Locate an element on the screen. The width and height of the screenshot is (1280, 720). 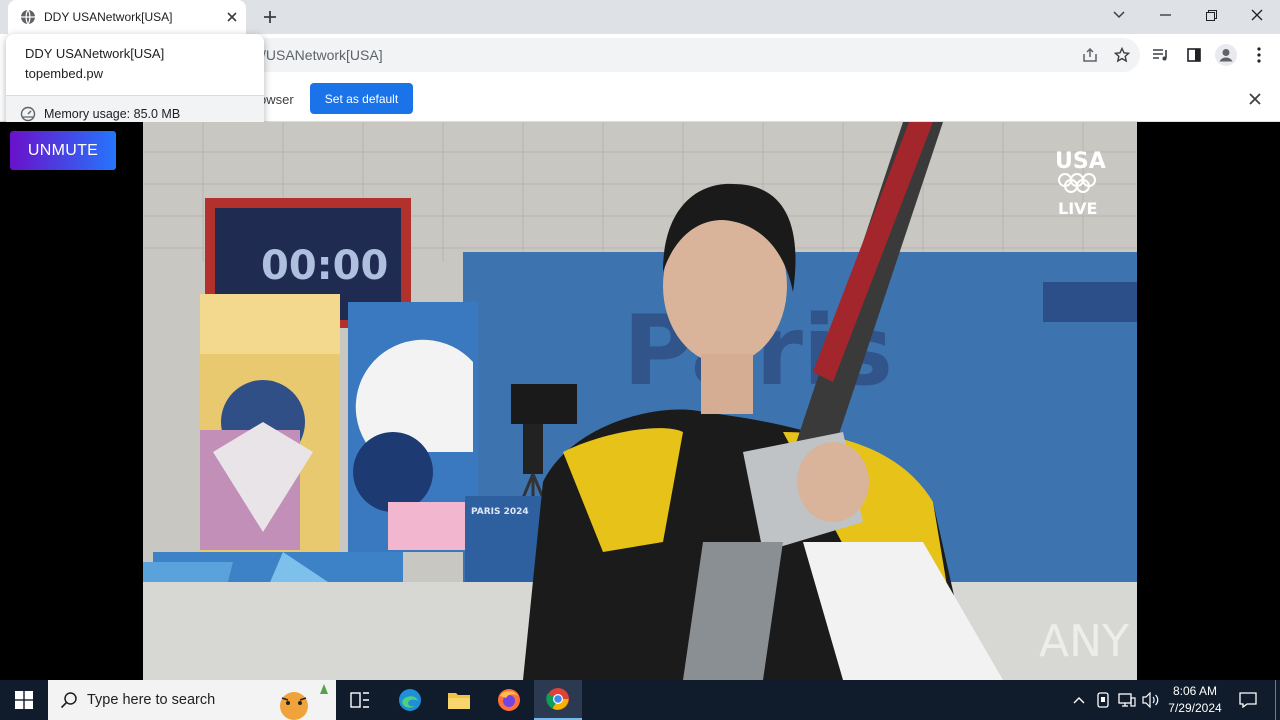
minimize-button is located at coordinates (1165, 15).